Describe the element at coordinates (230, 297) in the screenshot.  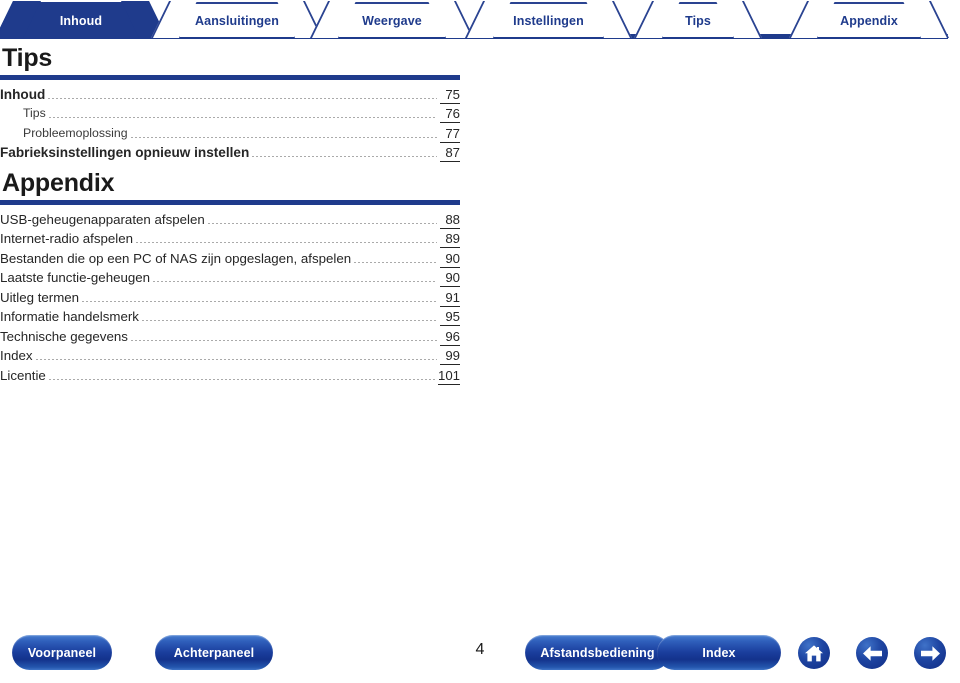
I see `toc-entry: Uitleg termen 91` at that location.